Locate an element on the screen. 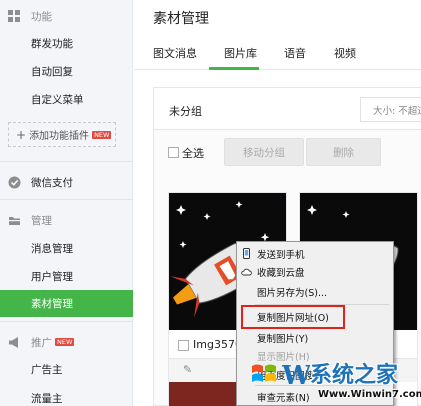 Image resolution: width=421 pixels, height=406 pixels. sidebar-item-material-manage: 素材管理 is located at coordinates (66, 303).